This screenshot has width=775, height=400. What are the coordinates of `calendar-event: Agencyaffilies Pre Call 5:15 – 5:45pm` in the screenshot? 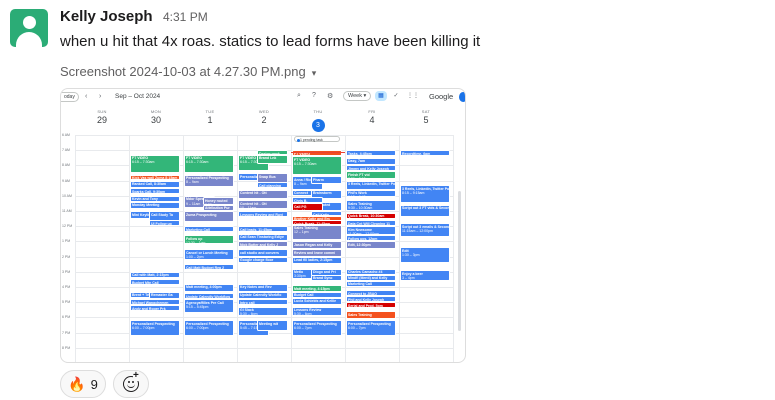 It's located at (209, 306).